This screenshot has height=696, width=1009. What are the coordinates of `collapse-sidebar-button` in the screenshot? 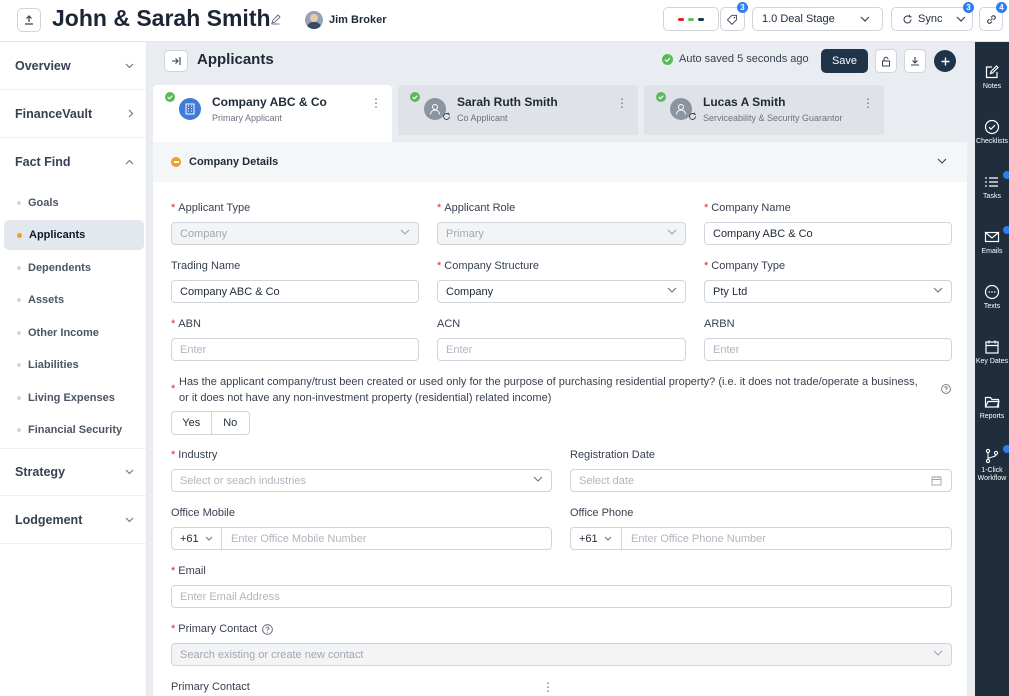 It's located at (176, 61).